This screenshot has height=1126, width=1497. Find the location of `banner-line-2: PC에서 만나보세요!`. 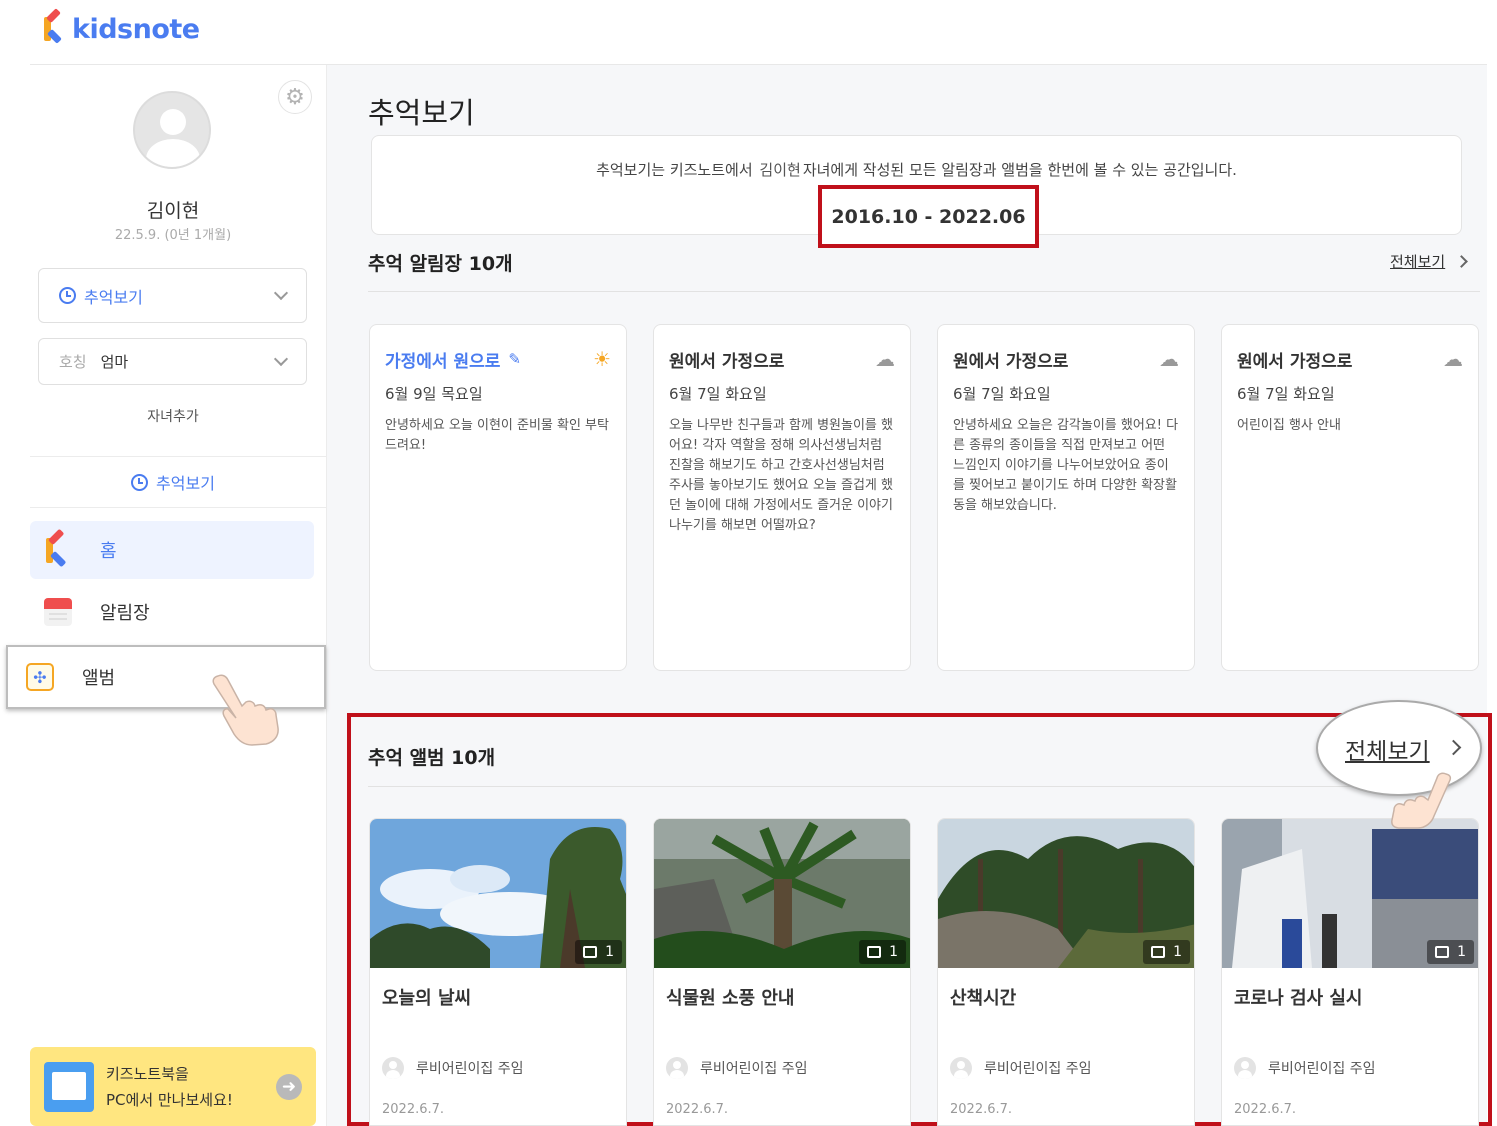

banner-line-2: PC에서 만나보세요! is located at coordinates (169, 1099).